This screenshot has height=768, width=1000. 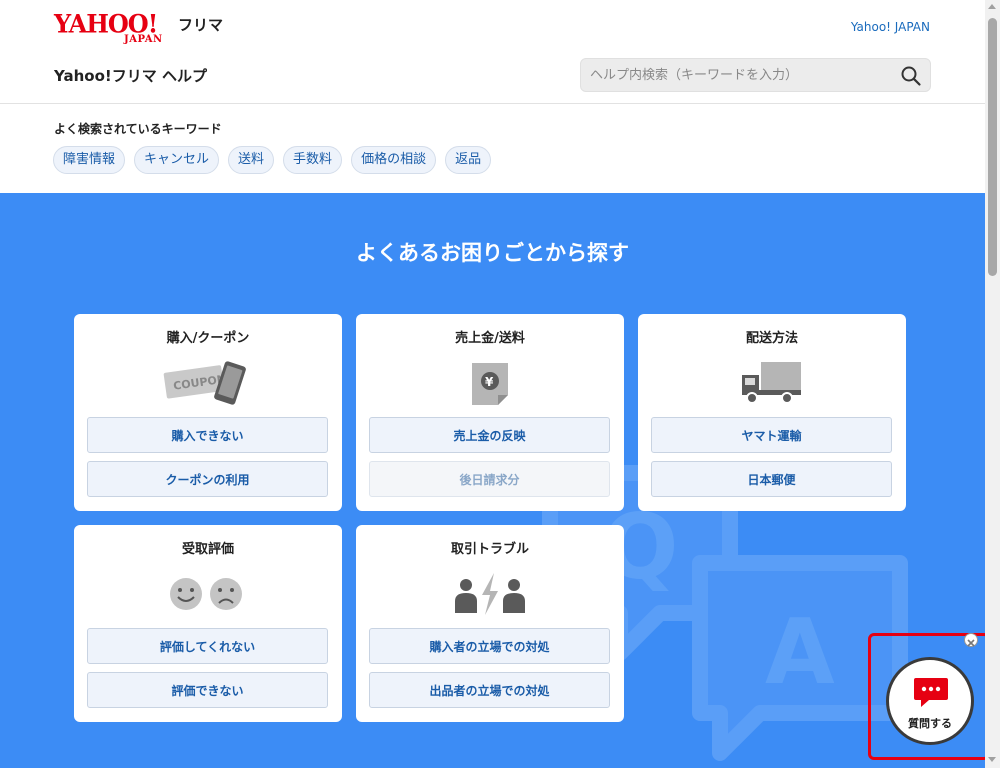 What do you see at coordinates (177, 160) in the screenshot?
I see `keyword-chip: キャンセル` at bounding box center [177, 160].